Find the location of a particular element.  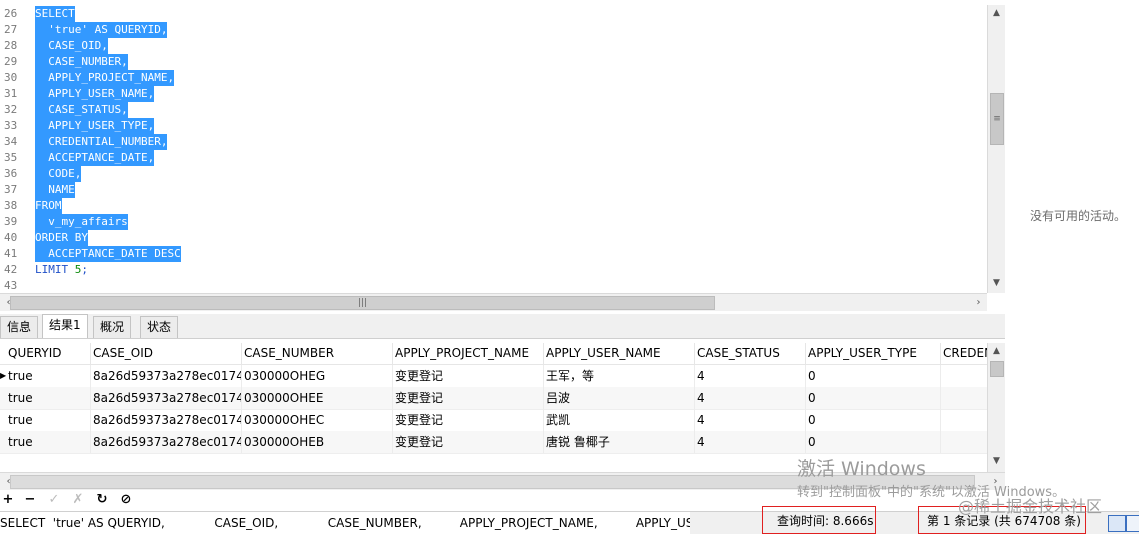

editor-line: 42 LIMIT 5; is located at coordinates (493, 270).